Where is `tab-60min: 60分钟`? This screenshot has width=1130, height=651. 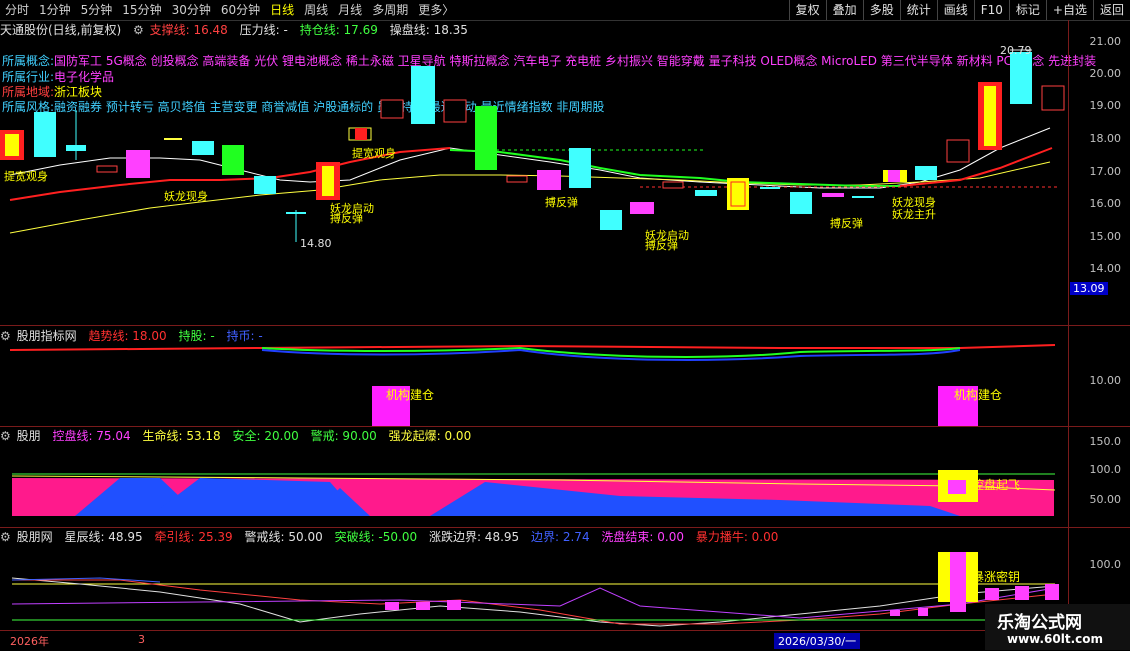
tab-60min: 60分钟 is located at coordinates (240, 10).